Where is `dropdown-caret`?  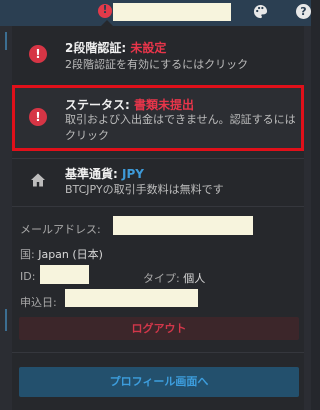 dropdown-caret is located at coordinates (107, 23).